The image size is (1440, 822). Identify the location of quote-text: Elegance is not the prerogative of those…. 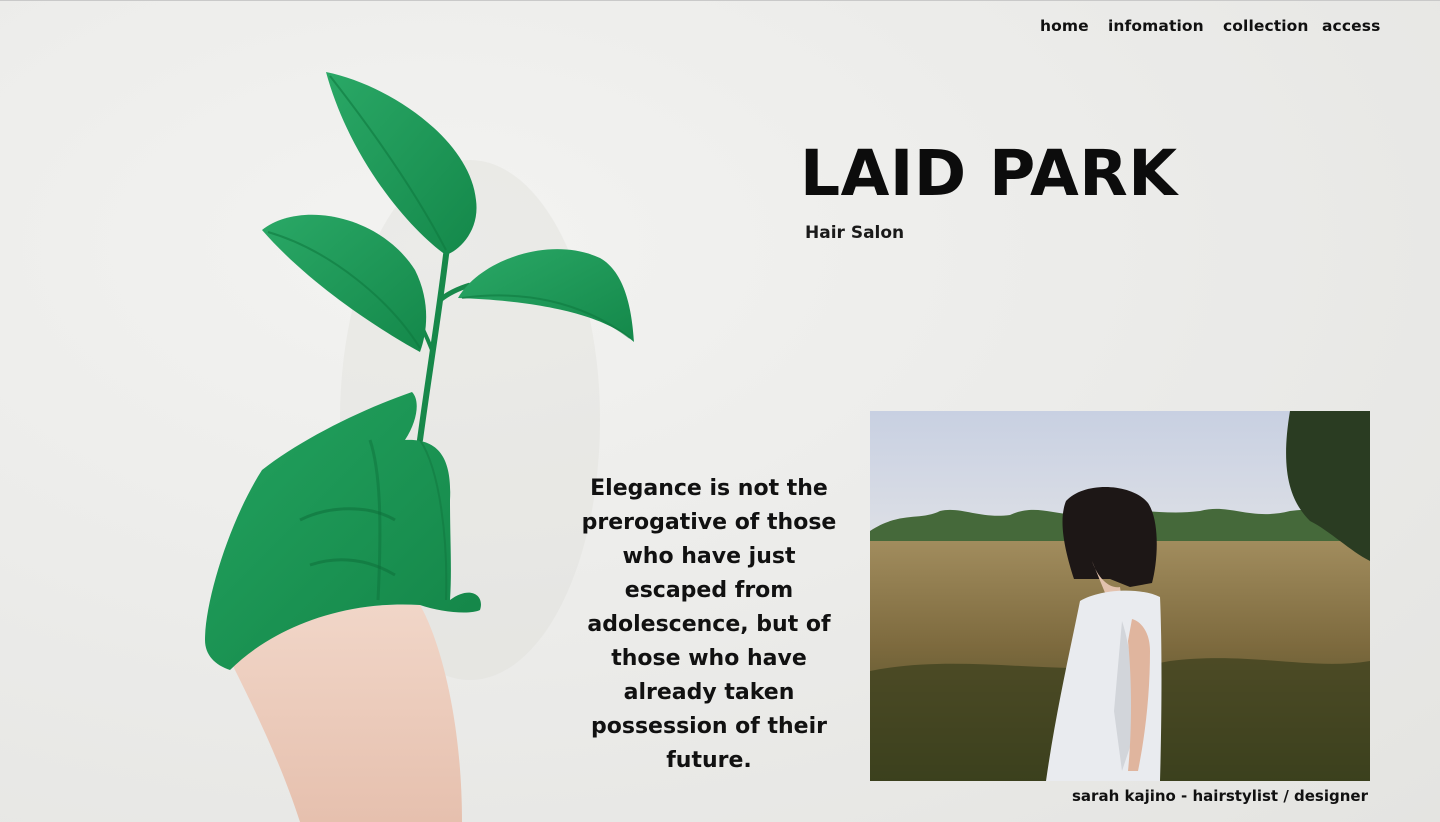
(709, 624).